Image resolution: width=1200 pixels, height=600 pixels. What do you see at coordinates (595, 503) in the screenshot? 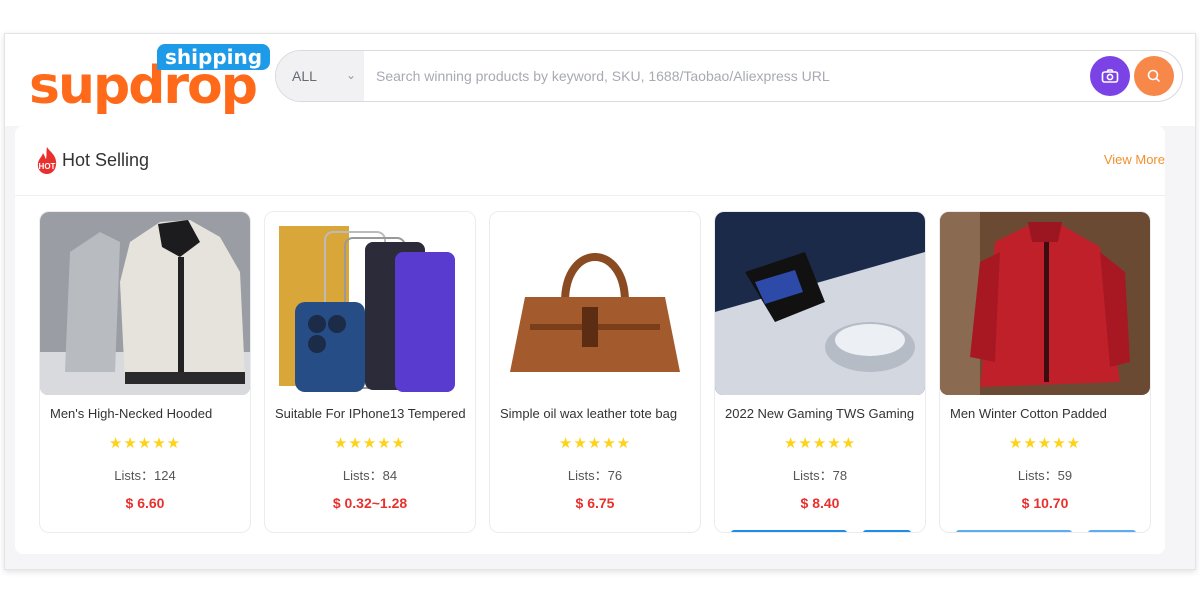
I see `product-price: $ 6.75` at bounding box center [595, 503].